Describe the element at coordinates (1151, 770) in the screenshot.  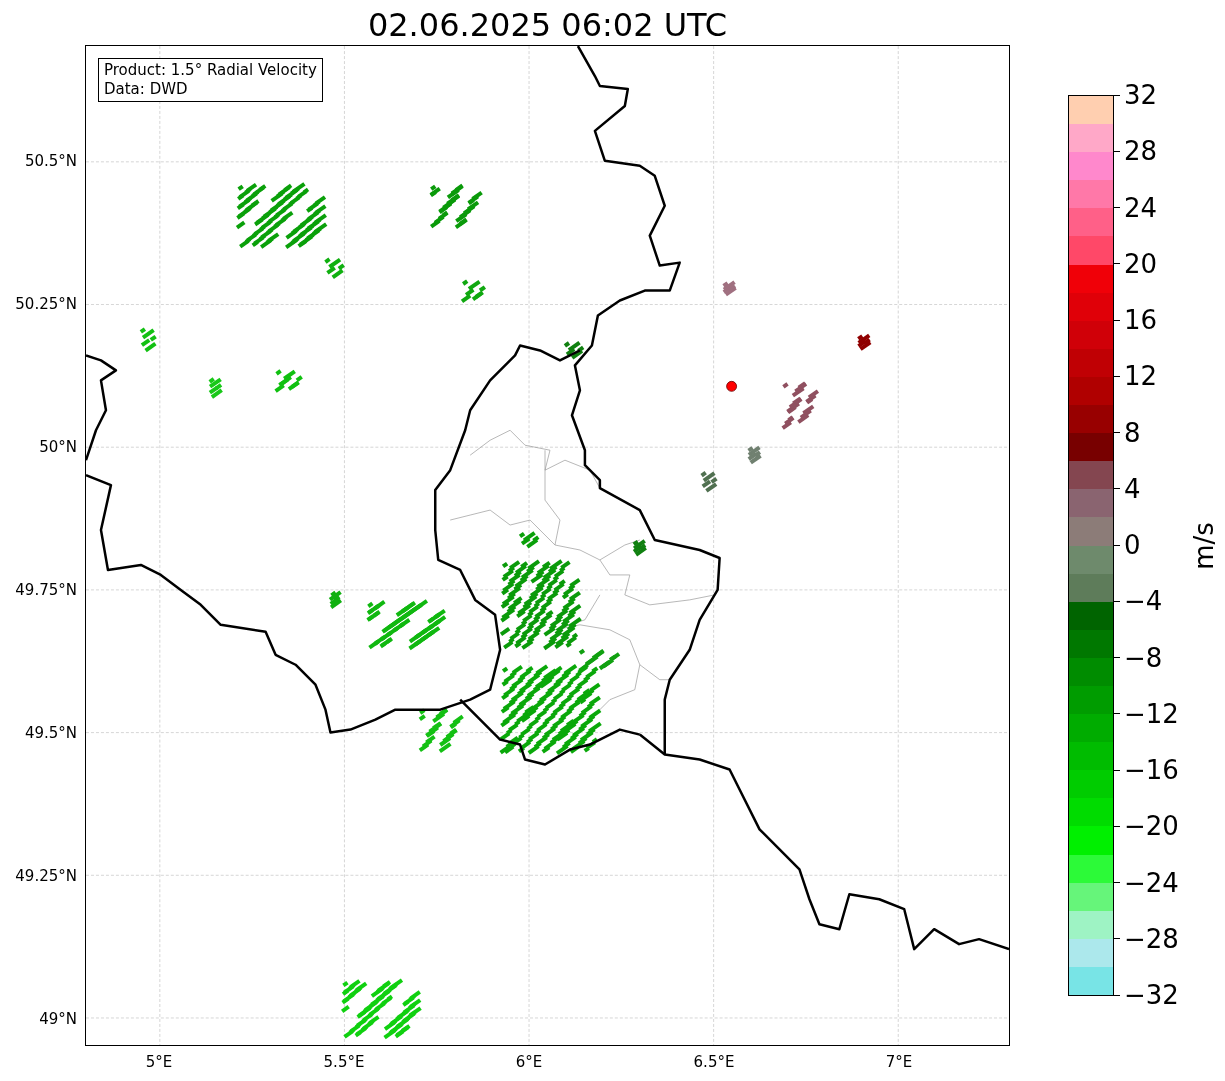
I see `colorbar-tick-label: −16` at that location.